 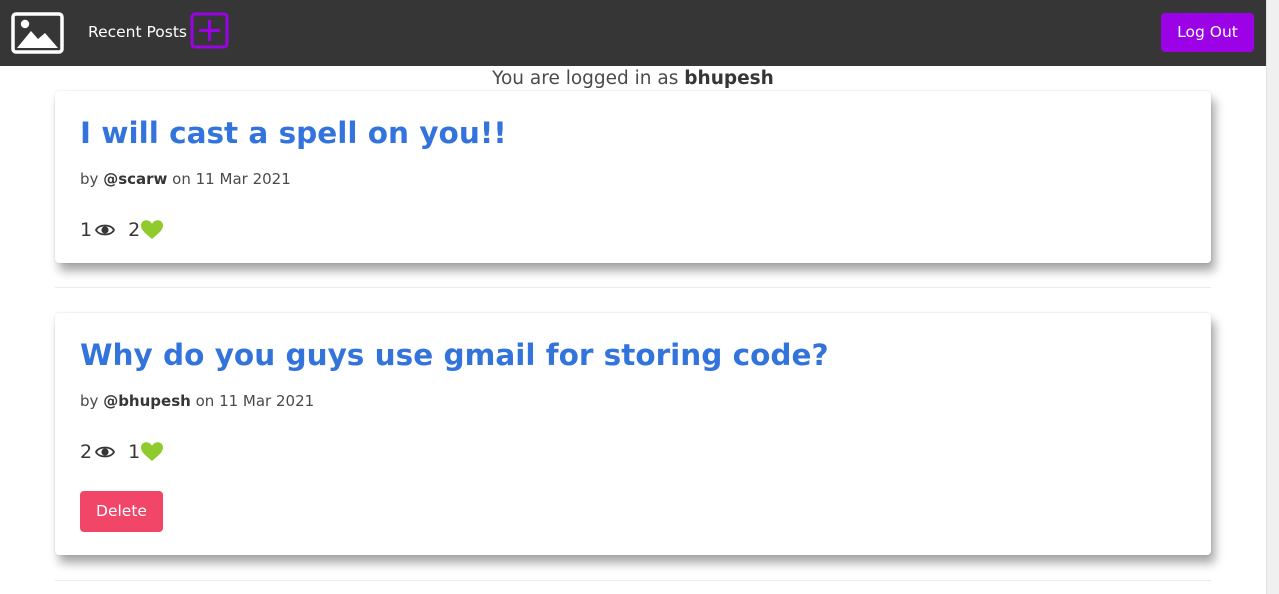 What do you see at coordinates (585, 78) in the screenshot?
I see `login-status-prefix: You are logged in as` at bounding box center [585, 78].